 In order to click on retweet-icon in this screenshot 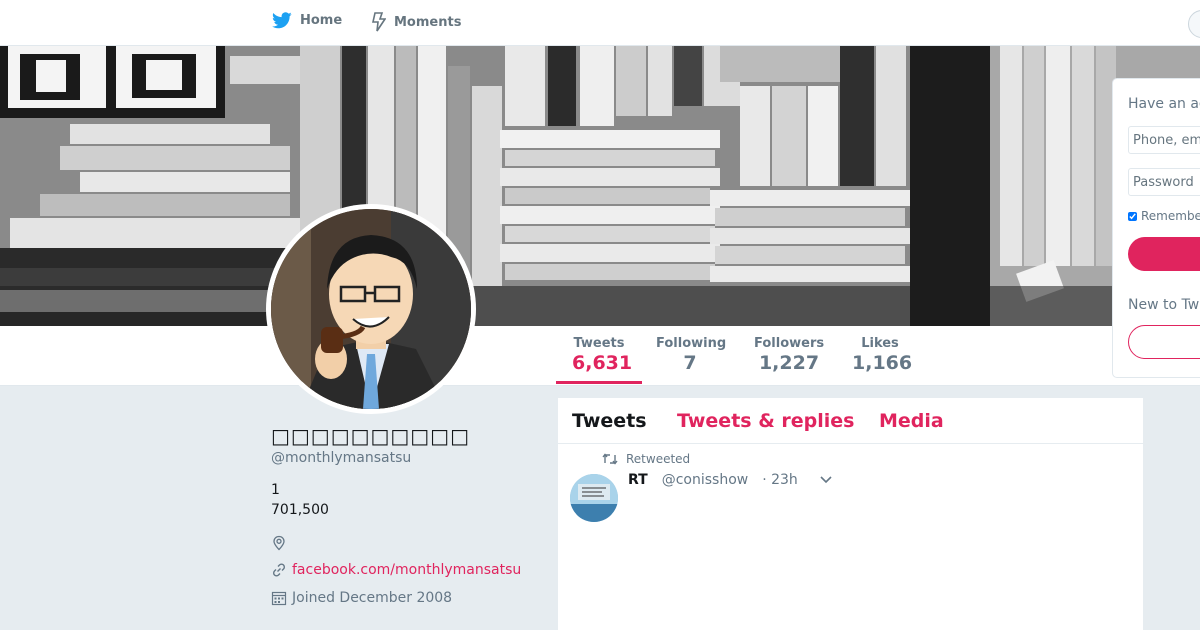, I will do `click(610, 459)`.